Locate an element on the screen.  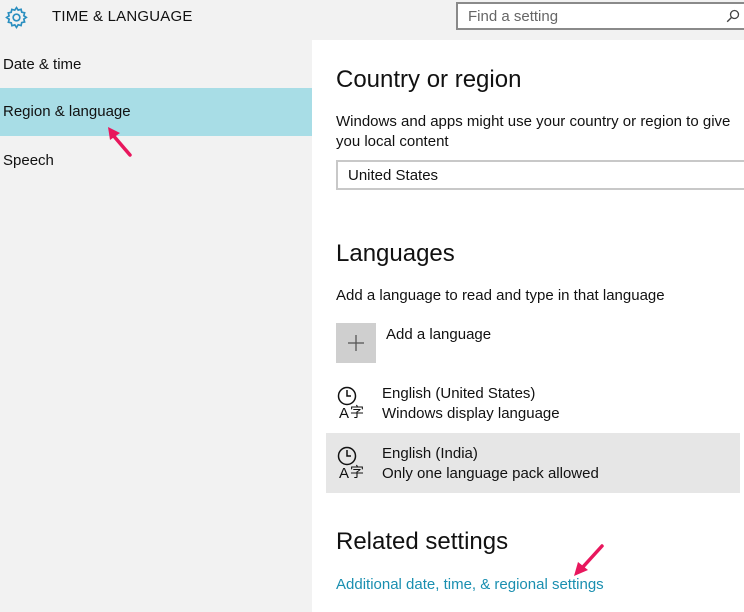
sidebar-item-label: Region & language is located at coordinates (67, 111).